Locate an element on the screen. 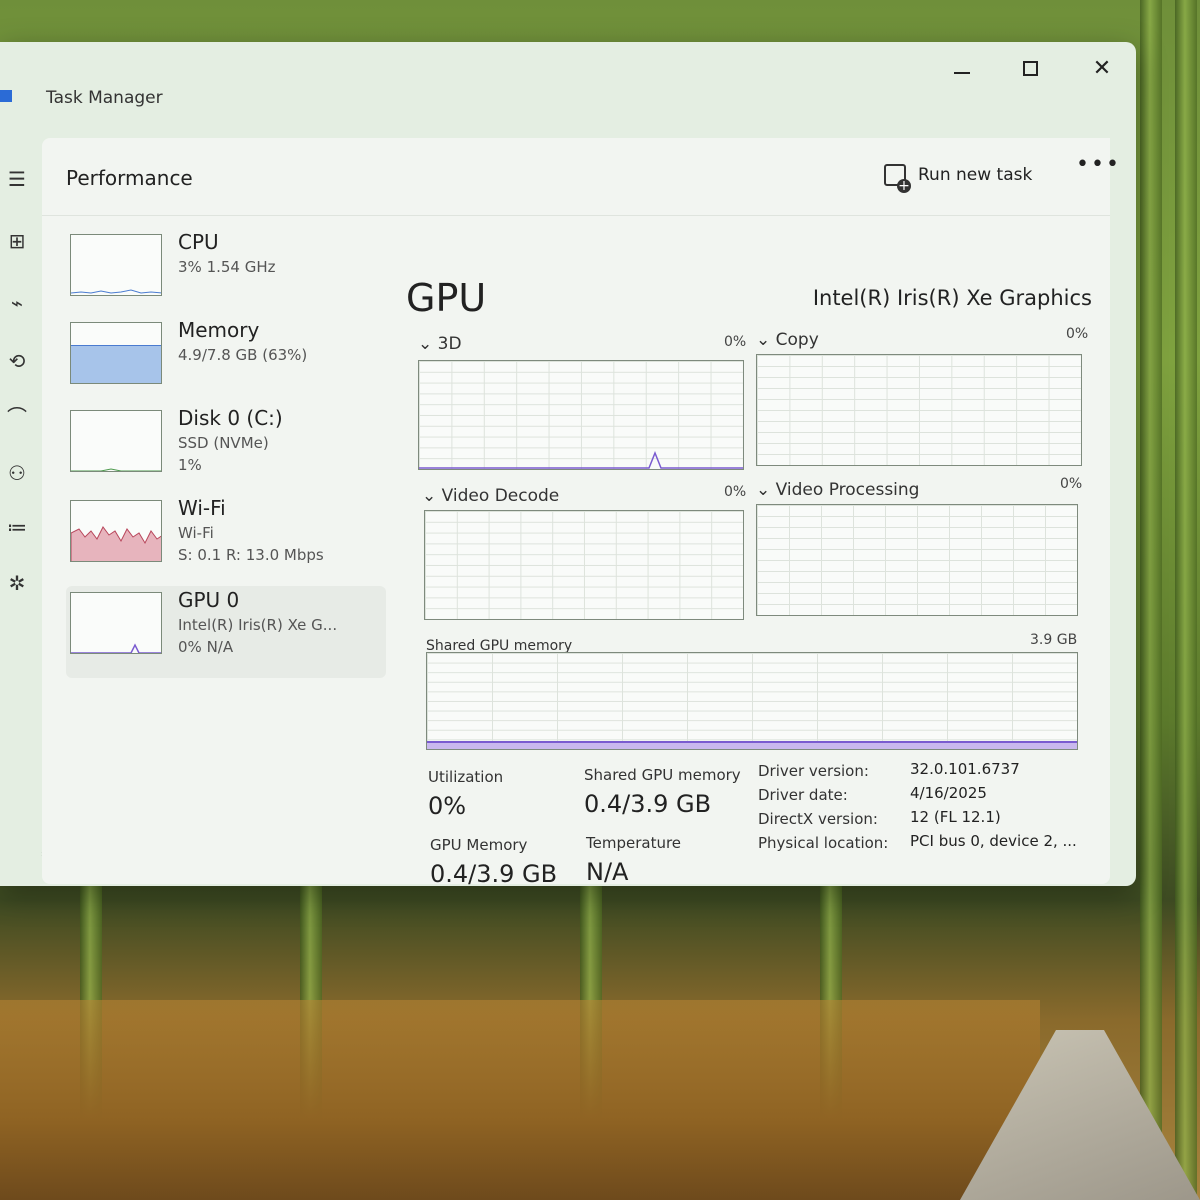  device-name: Memory is located at coordinates (219, 330).